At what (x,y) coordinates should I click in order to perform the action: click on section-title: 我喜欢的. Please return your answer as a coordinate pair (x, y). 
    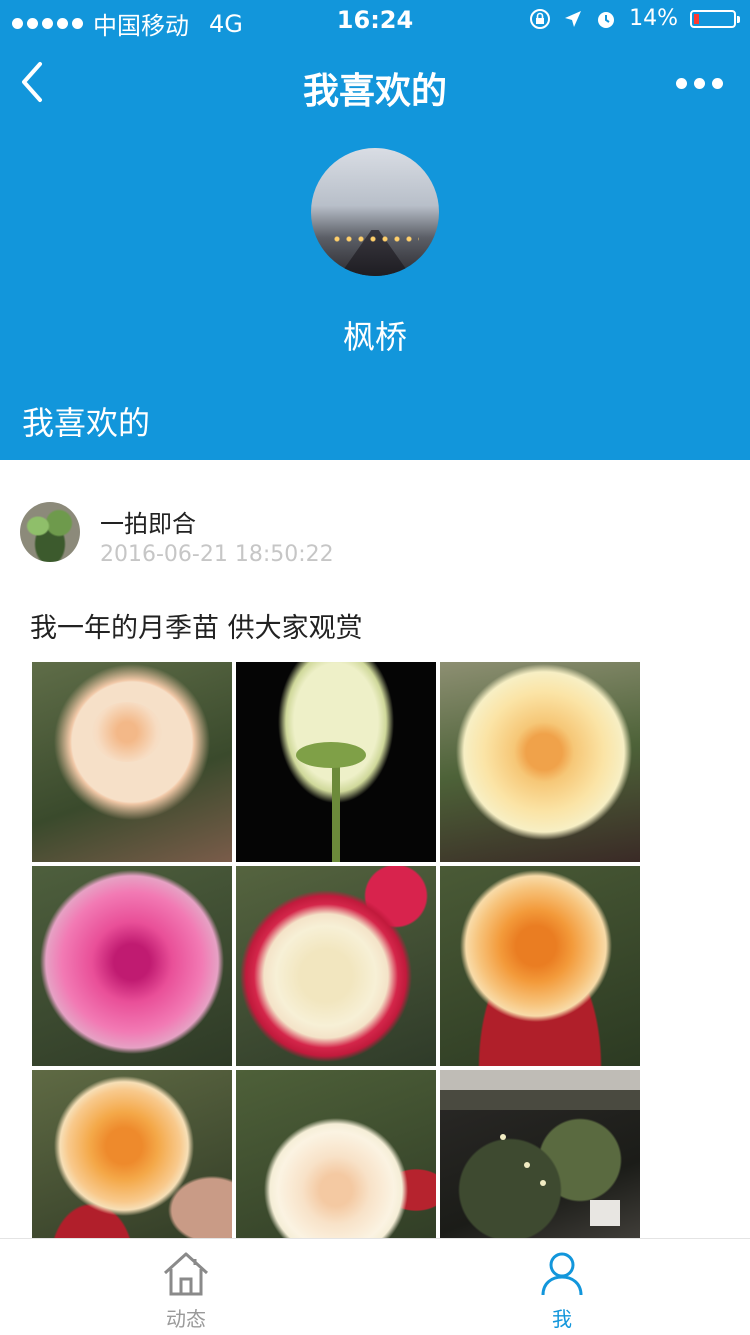
    Looking at the image, I should click on (86, 423).